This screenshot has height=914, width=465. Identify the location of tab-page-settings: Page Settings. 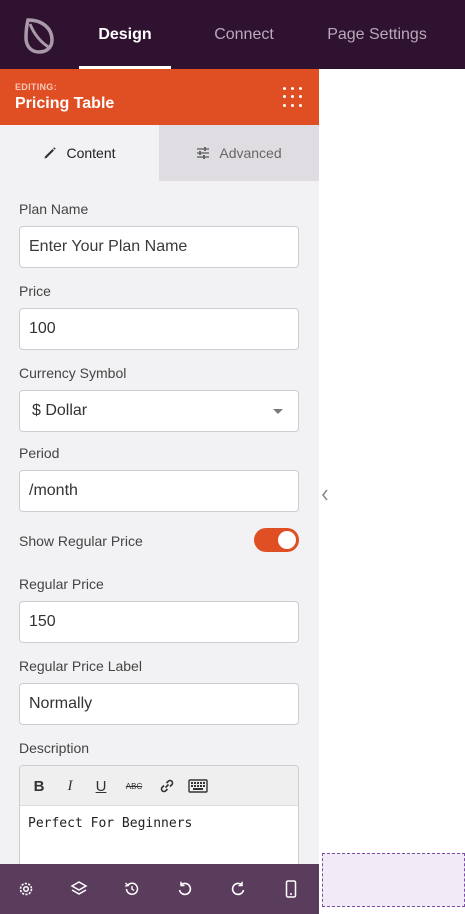
(377, 34).